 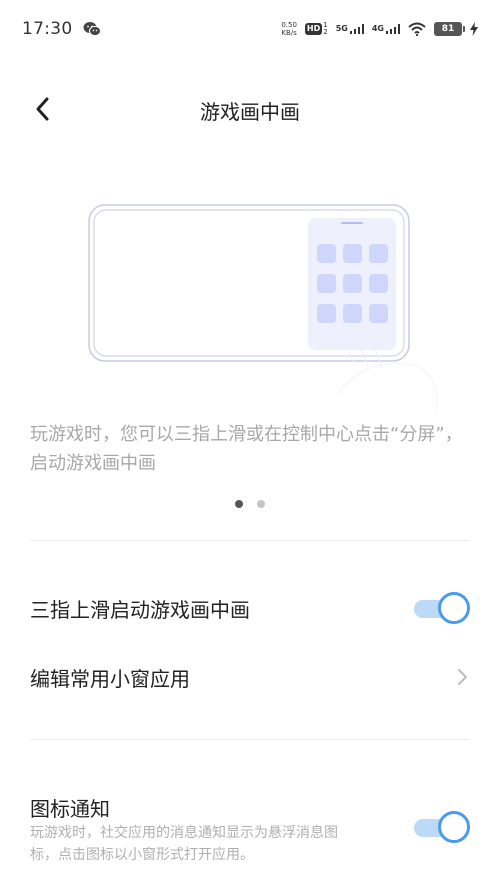 What do you see at coordinates (47, 29) in the screenshot?
I see `status-time: 17:30` at bounding box center [47, 29].